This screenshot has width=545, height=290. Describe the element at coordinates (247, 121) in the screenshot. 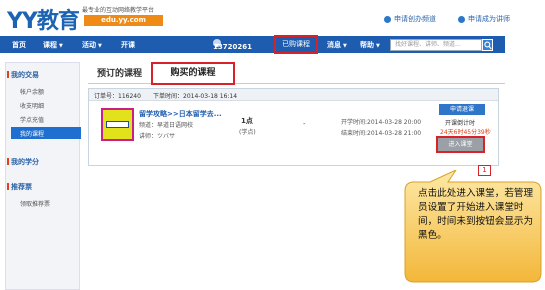

I see `course-price: 1点` at that location.